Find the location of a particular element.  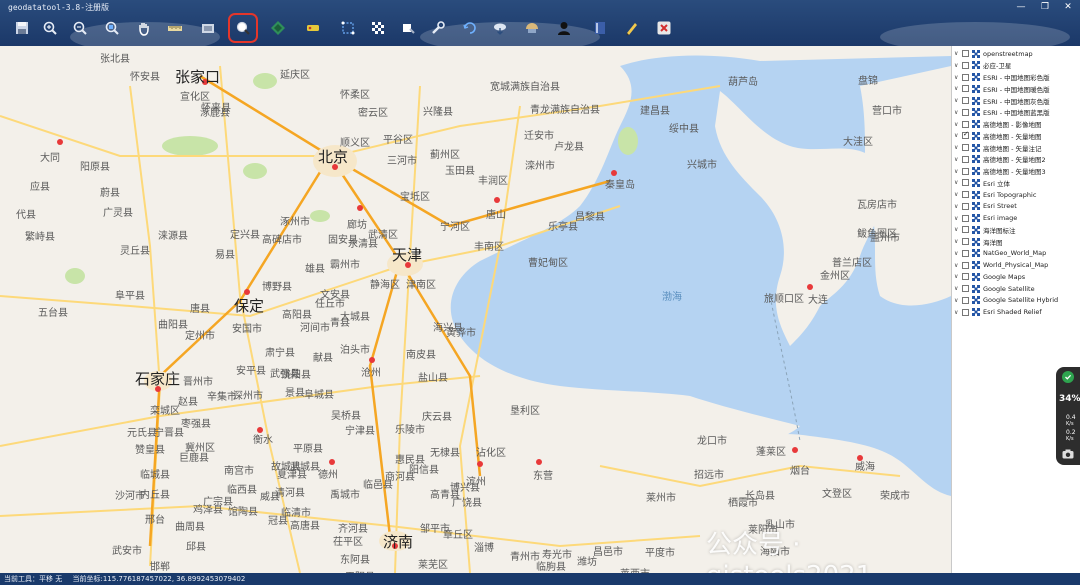

layer-item: ∨ 高德地图 - 矢量地图 is located at coordinates (997, 135).